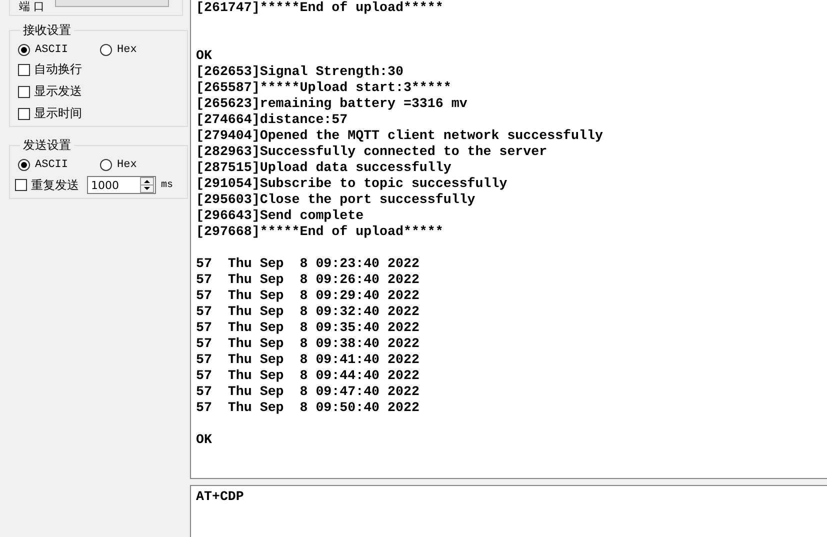 This screenshot has height=537, width=827. I want to click on log-line: 57 Thu Sep 8 09:26:40 2022, so click(308, 280).